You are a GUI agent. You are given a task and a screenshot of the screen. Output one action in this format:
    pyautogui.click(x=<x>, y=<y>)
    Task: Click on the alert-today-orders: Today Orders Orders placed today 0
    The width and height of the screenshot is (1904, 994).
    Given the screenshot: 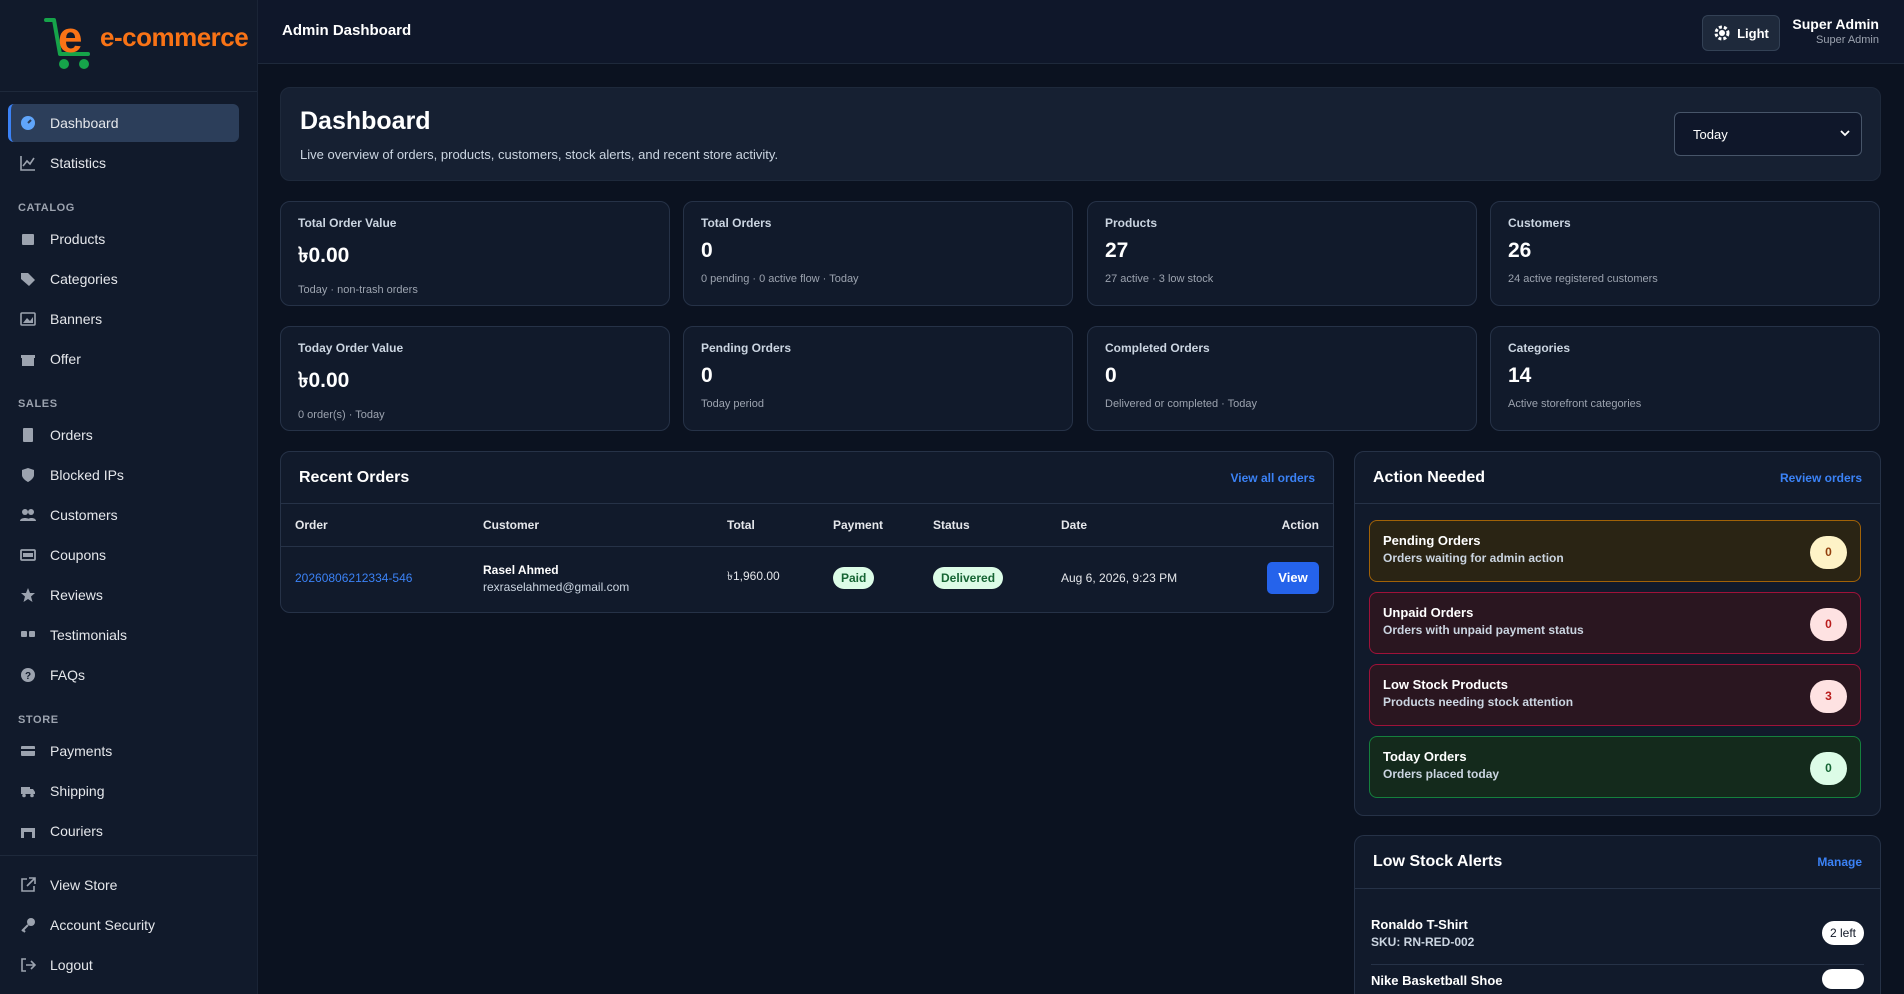 What is the action you would take?
    pyautogui.click(x=1615, y=767)
    